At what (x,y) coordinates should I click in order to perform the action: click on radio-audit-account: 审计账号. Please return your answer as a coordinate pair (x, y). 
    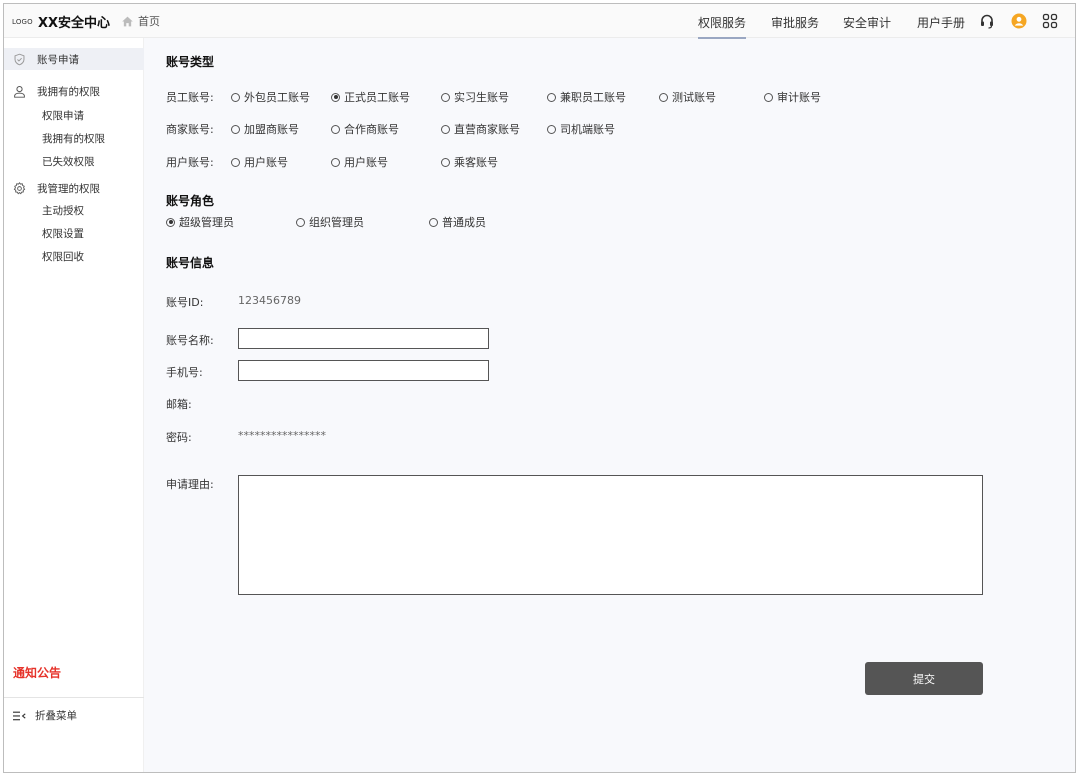
    Looking at the image, I should click on (792, 97).